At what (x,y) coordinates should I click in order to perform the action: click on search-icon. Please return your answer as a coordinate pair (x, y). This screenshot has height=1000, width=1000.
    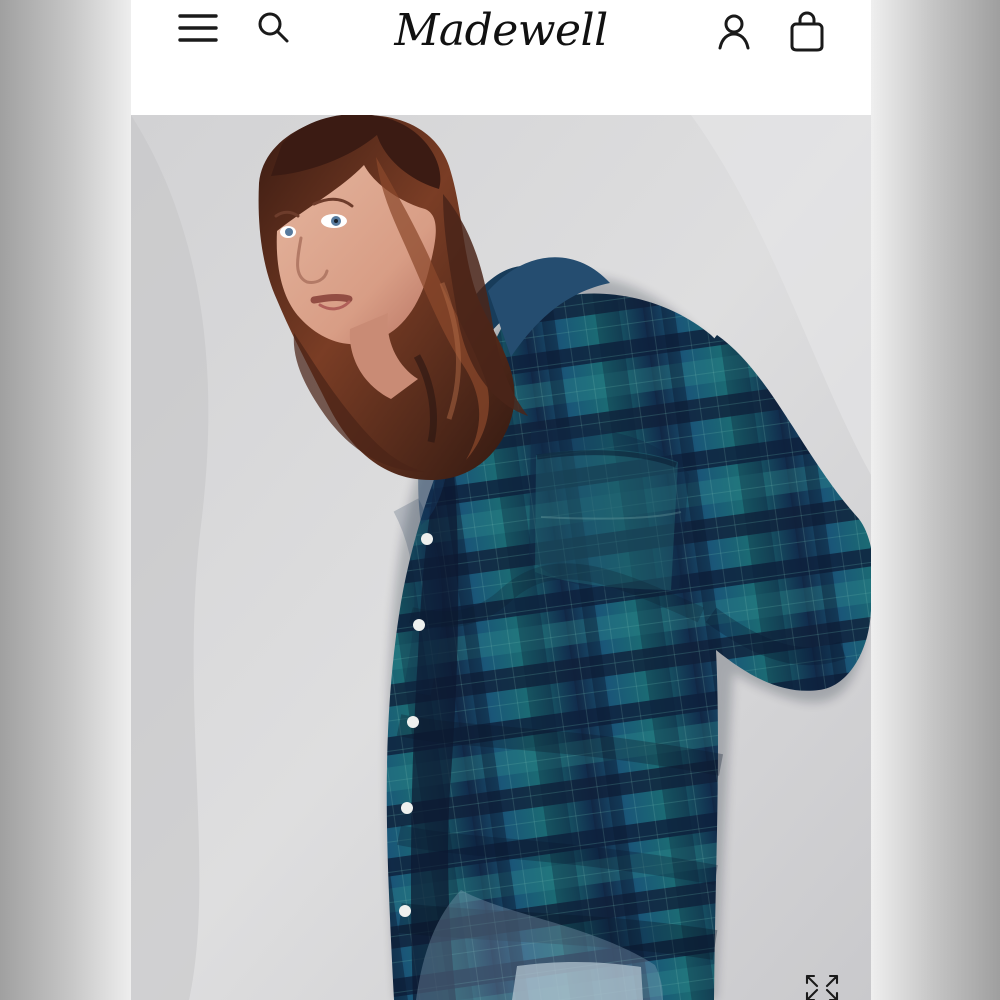
    Looking at the image, I should click on (273, 28).